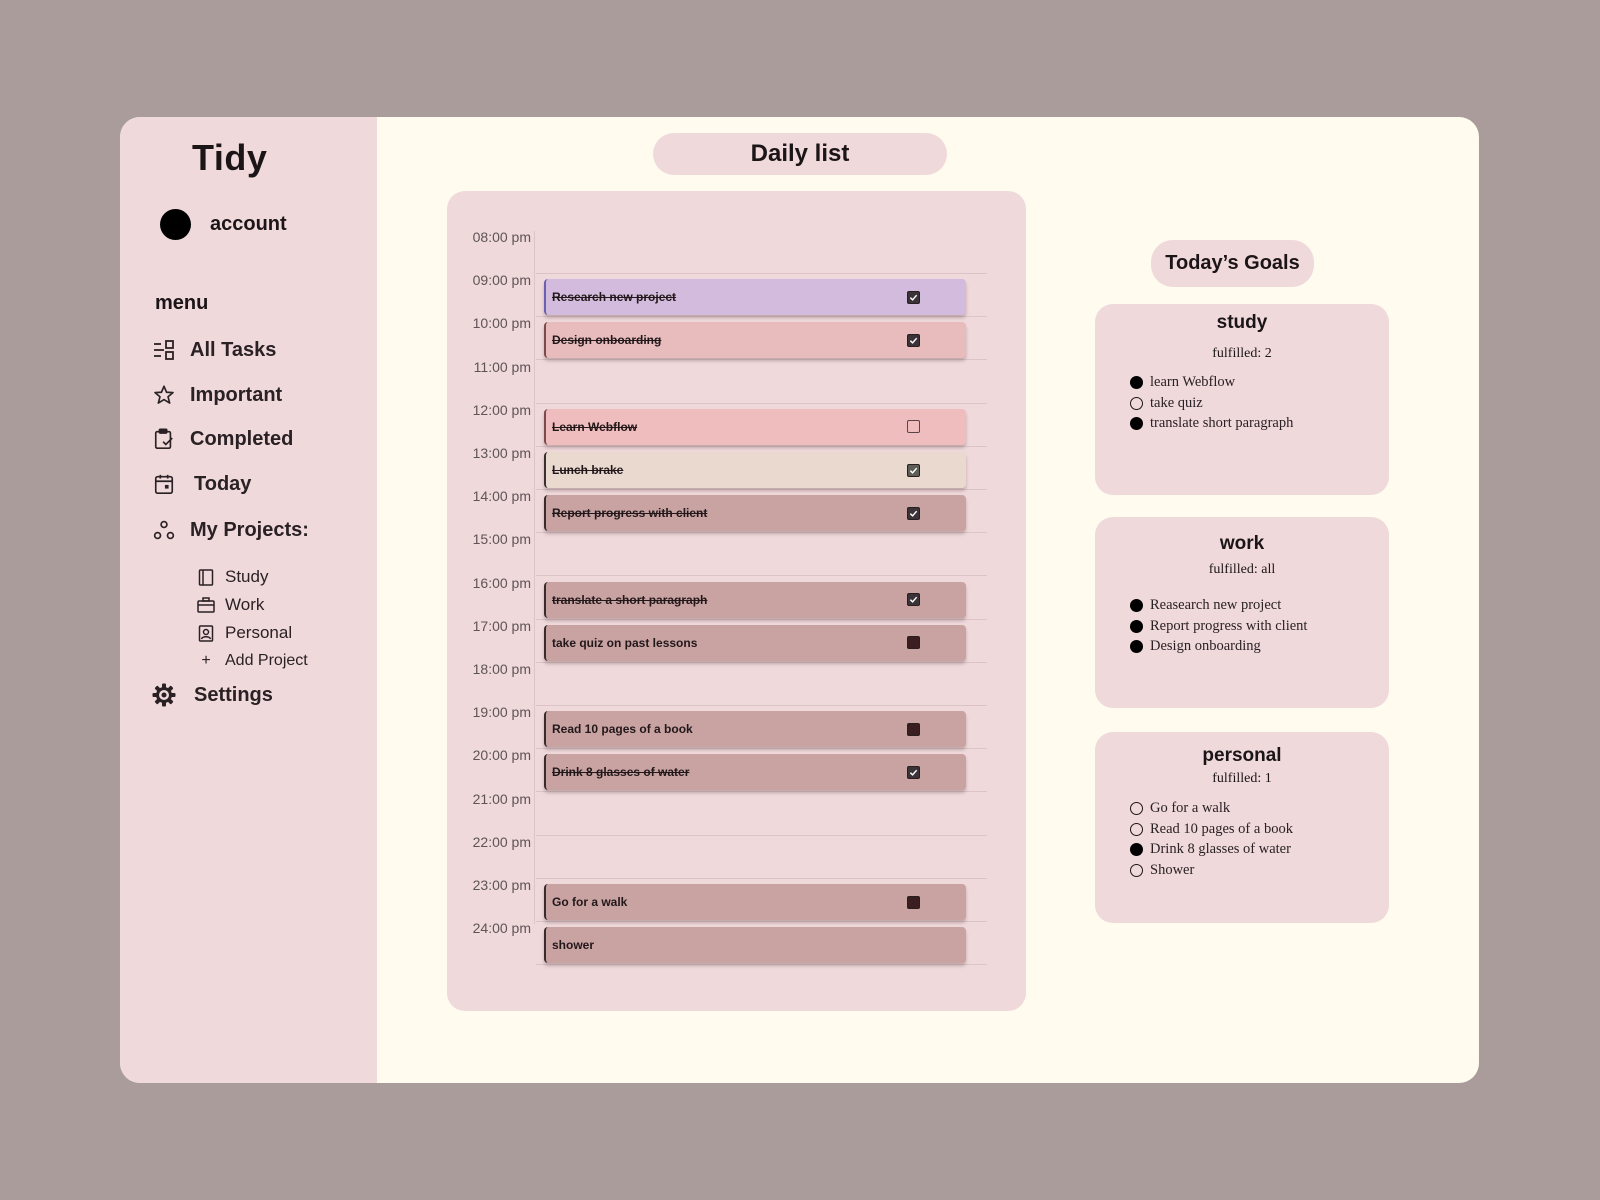 The width and height of the screenshot is (1600, 1200). I want to click on schedule-row: 09:00 pm Research new project, so click(717, 295).